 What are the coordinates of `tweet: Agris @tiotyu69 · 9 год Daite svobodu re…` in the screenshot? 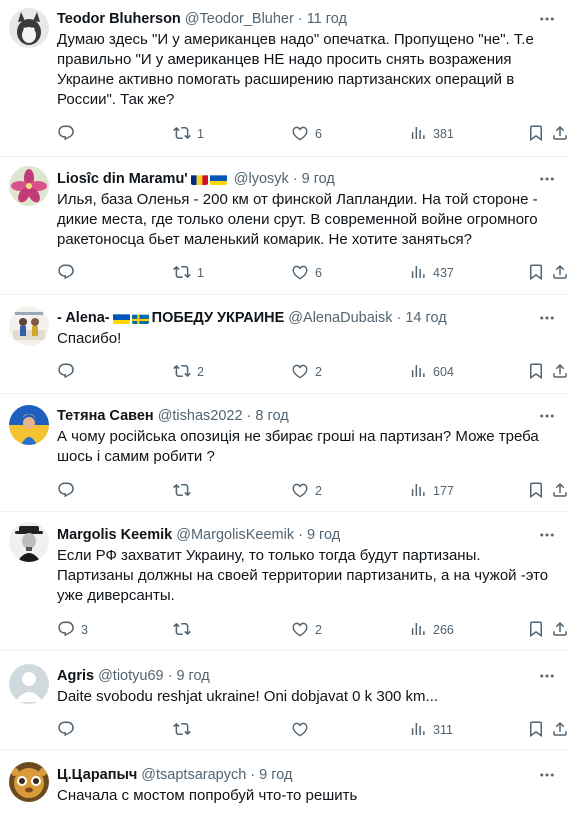 It's located at (284, 700).